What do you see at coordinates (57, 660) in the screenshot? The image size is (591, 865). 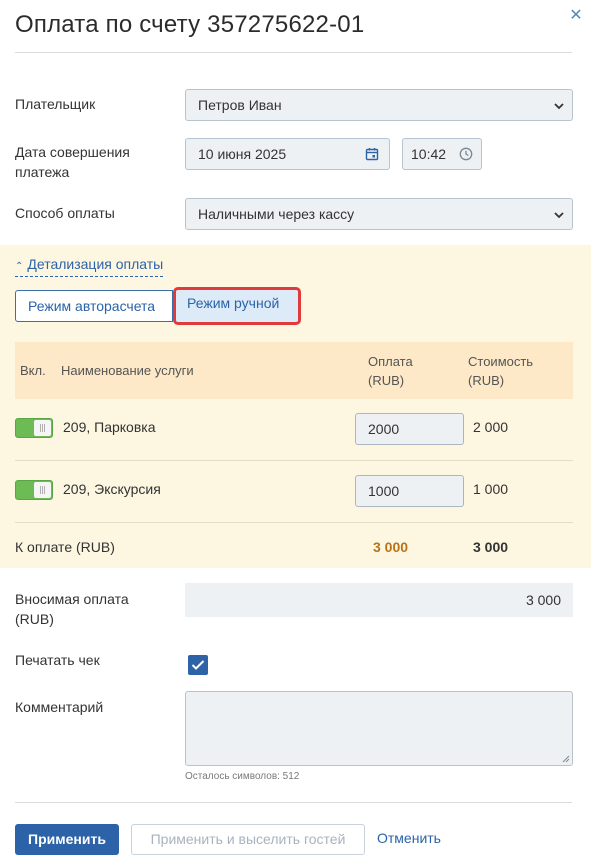 I see `print-receipt-label: Печатать чек` at bounding box center [57, 660].